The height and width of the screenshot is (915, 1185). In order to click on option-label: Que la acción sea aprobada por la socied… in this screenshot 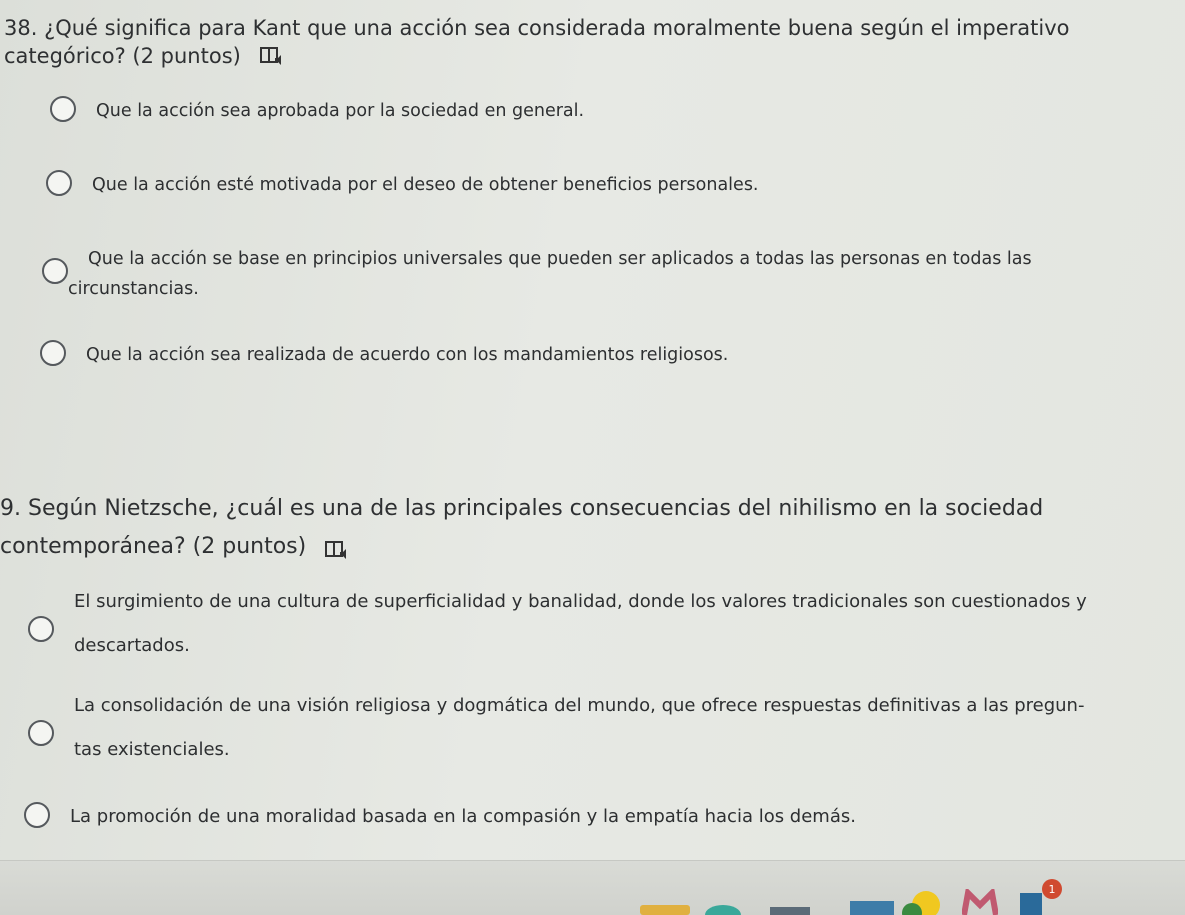, I will do `click(340, 111)`.